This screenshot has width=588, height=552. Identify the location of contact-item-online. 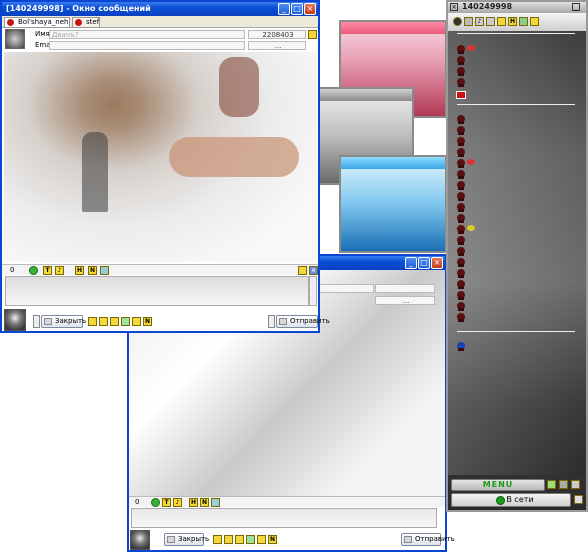
(461, 346).